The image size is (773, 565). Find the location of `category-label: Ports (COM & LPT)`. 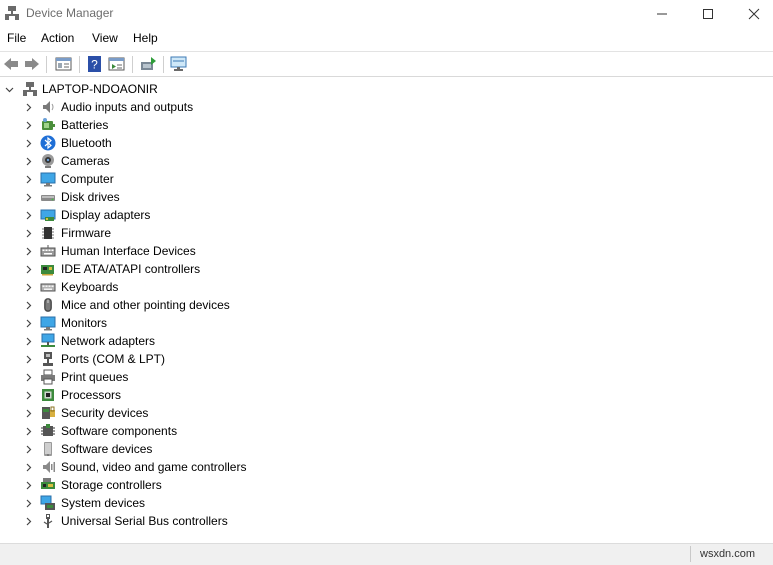

category-label: Ports (COM & LPT) is located at coordinates (113, 359).